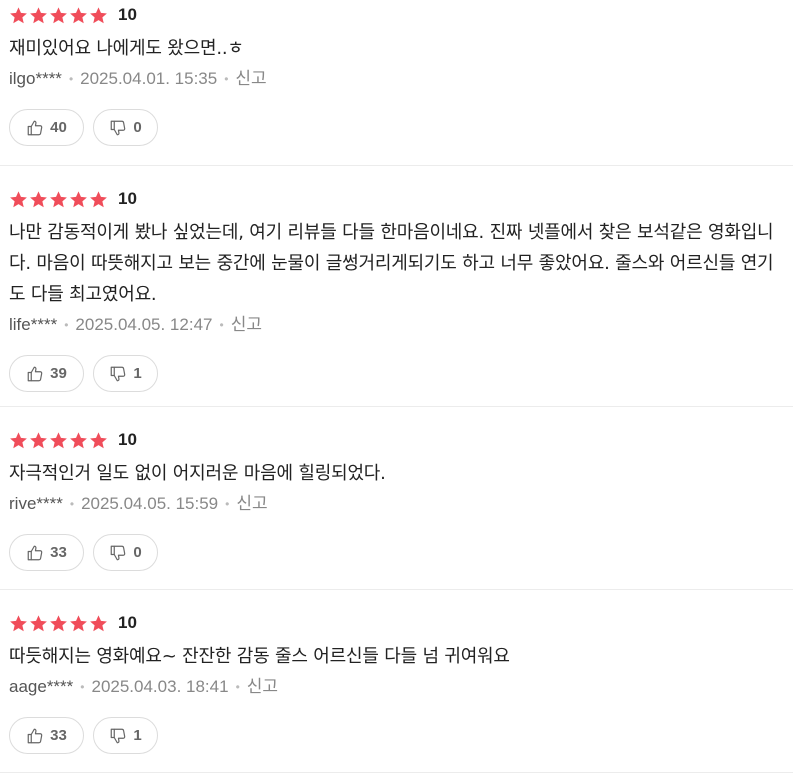  I want to click on vote-buttons: 33 0, so click(397, 552).